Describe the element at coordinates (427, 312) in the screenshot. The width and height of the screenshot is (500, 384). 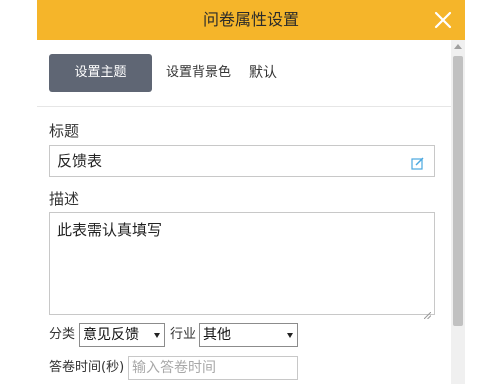
I see `resize-grip-icon` at that location.